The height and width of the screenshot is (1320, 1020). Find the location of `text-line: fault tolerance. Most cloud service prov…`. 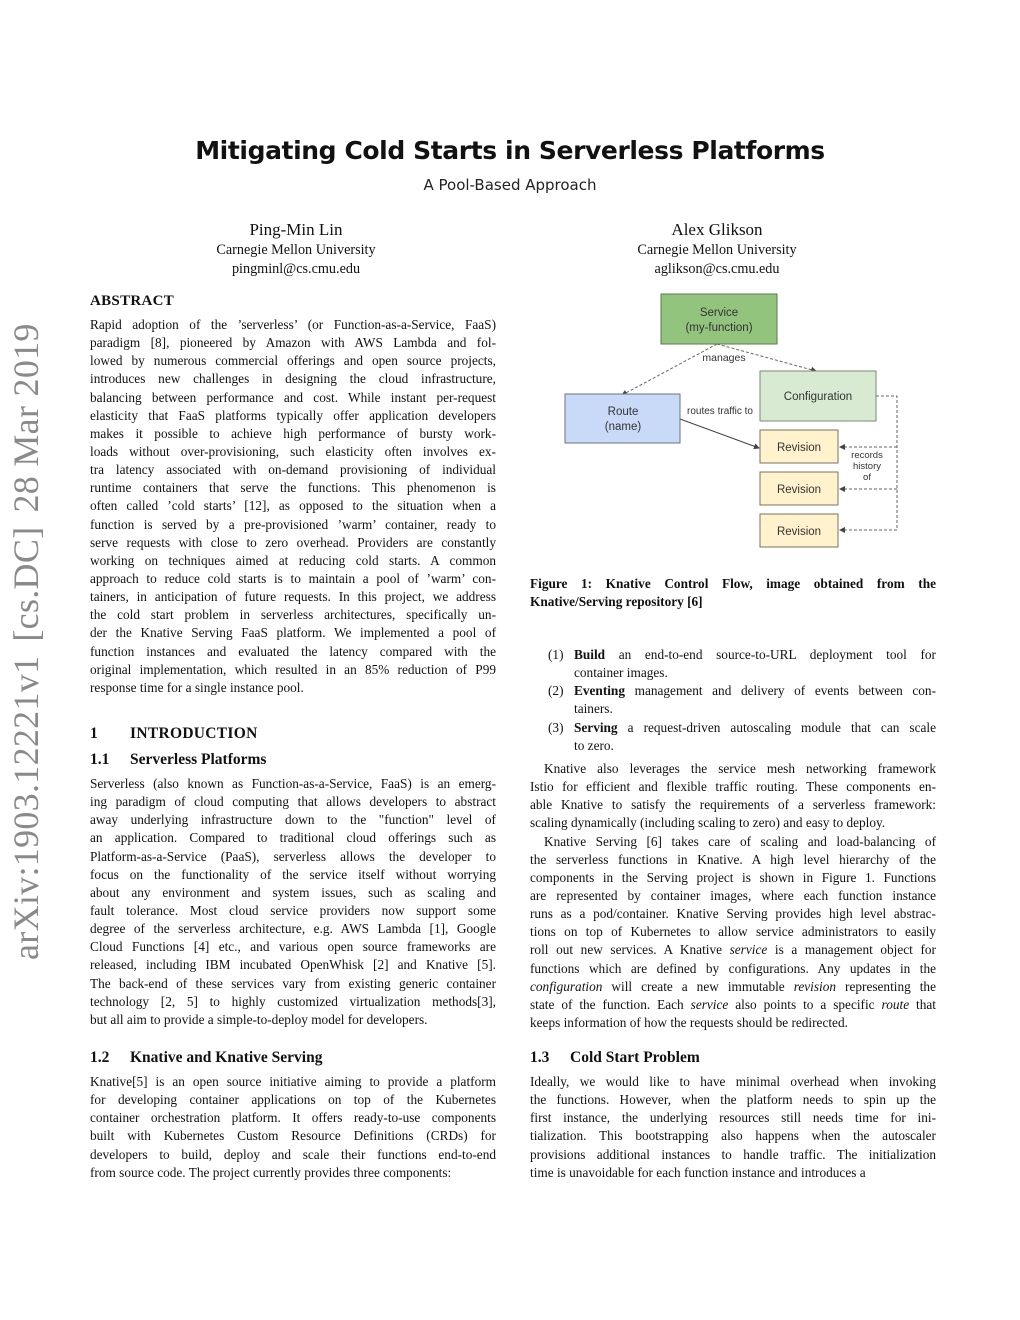

text-line: fault tolerance. Most cloud service prov… is located at coordinates (293, 910).